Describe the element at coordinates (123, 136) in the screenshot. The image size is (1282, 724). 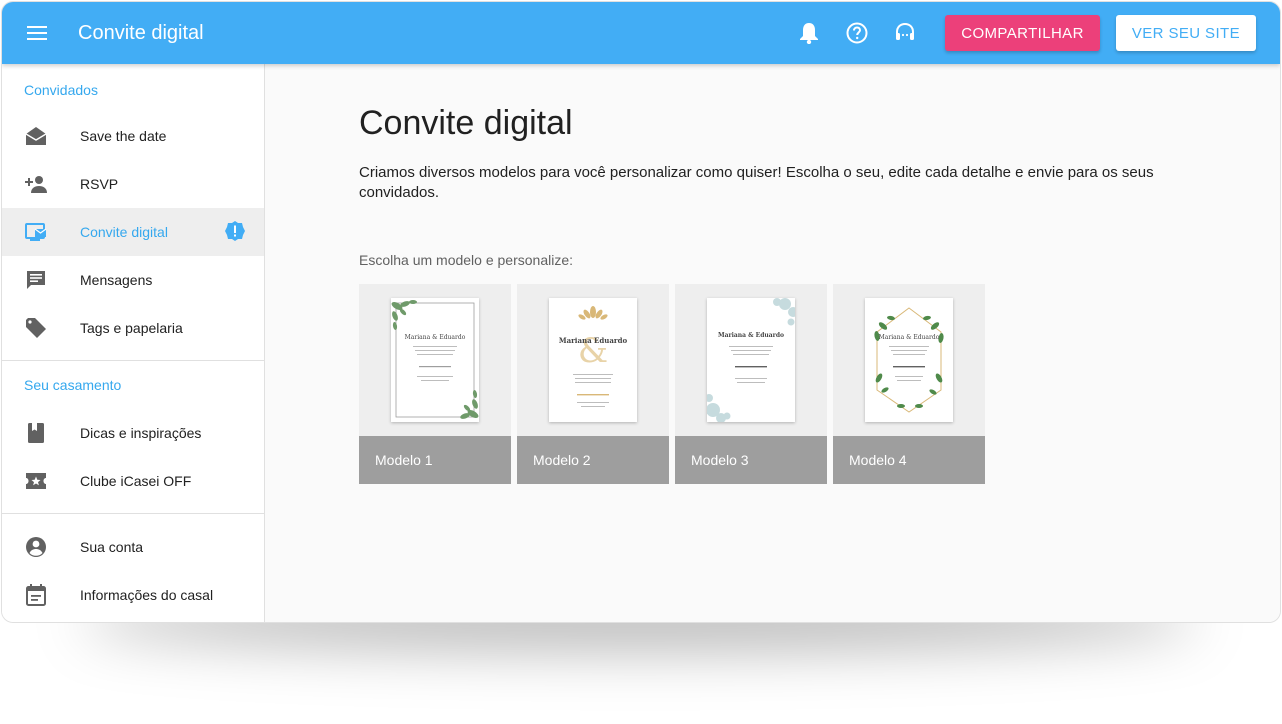
I see `sidebar-item-label: Save the date` at that location.